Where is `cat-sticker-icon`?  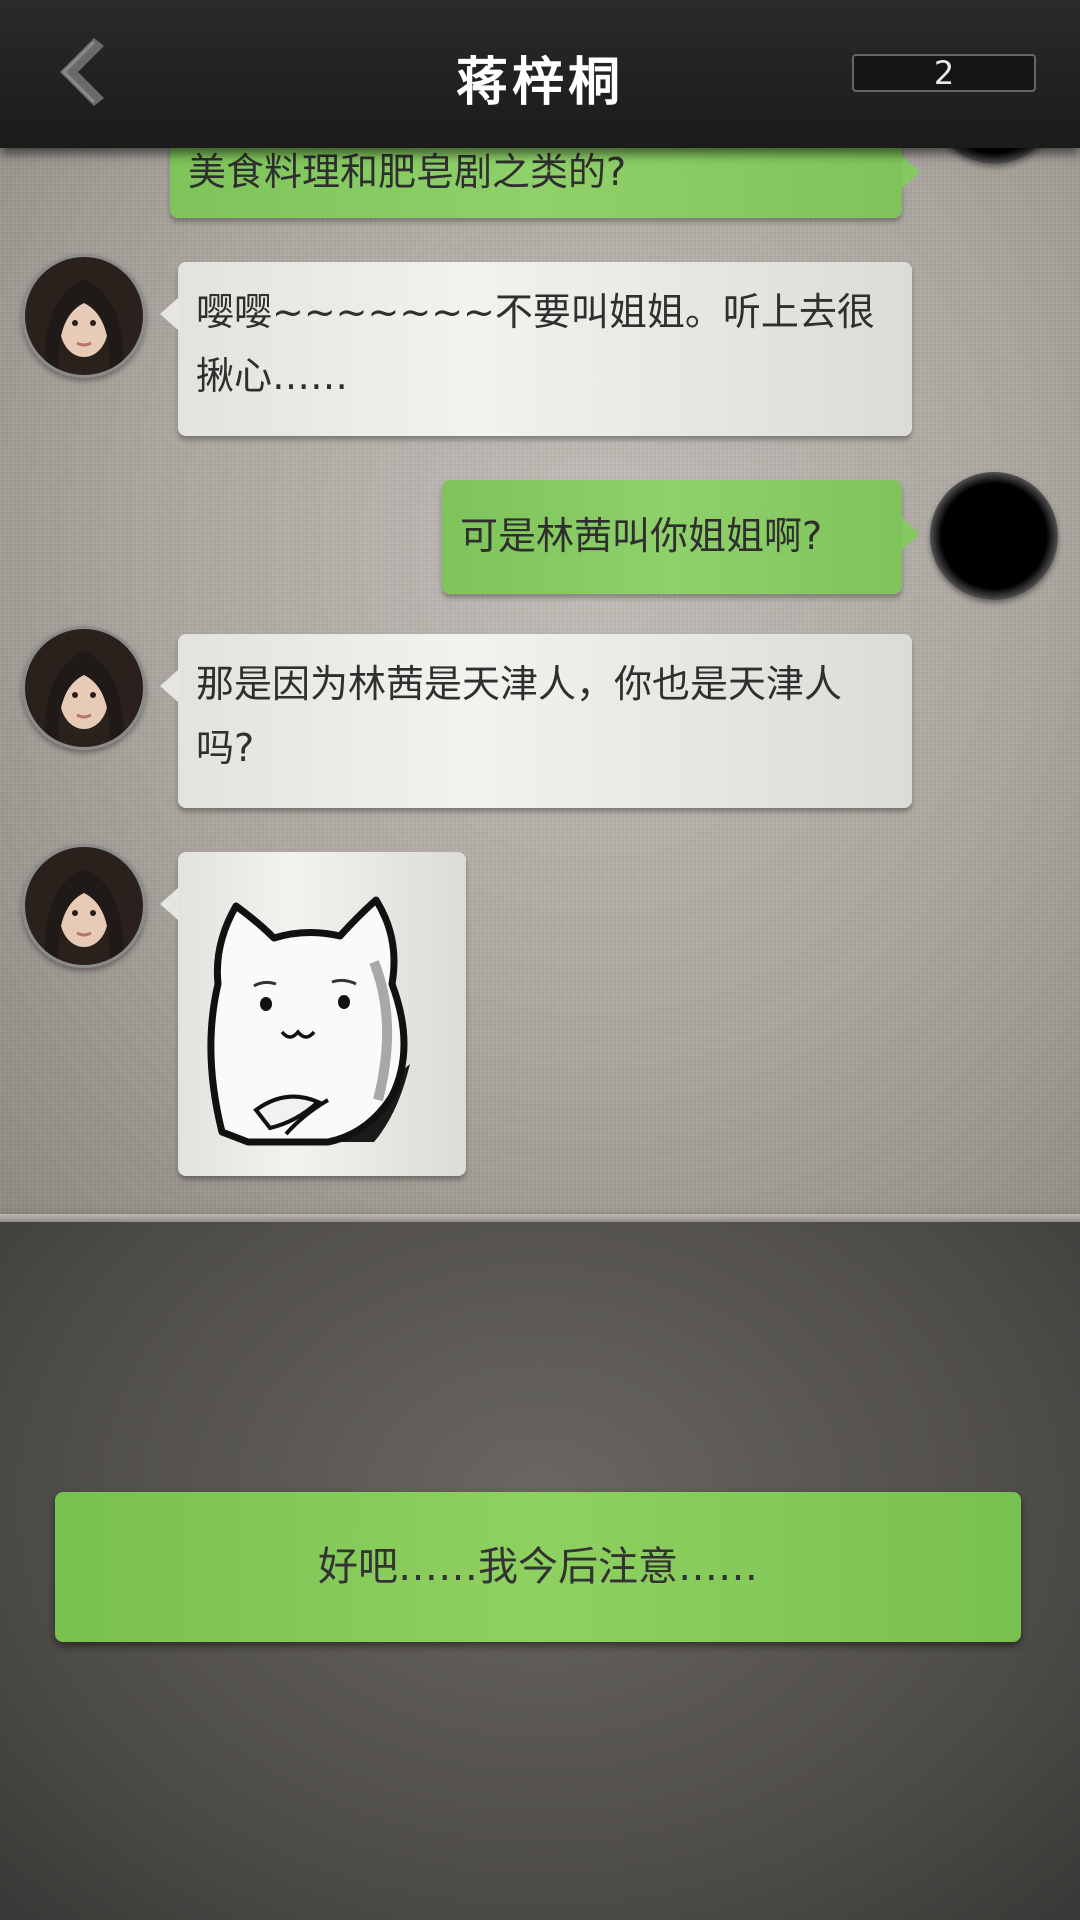 cat-sticker-icon is located at coordinates (308, 1021).